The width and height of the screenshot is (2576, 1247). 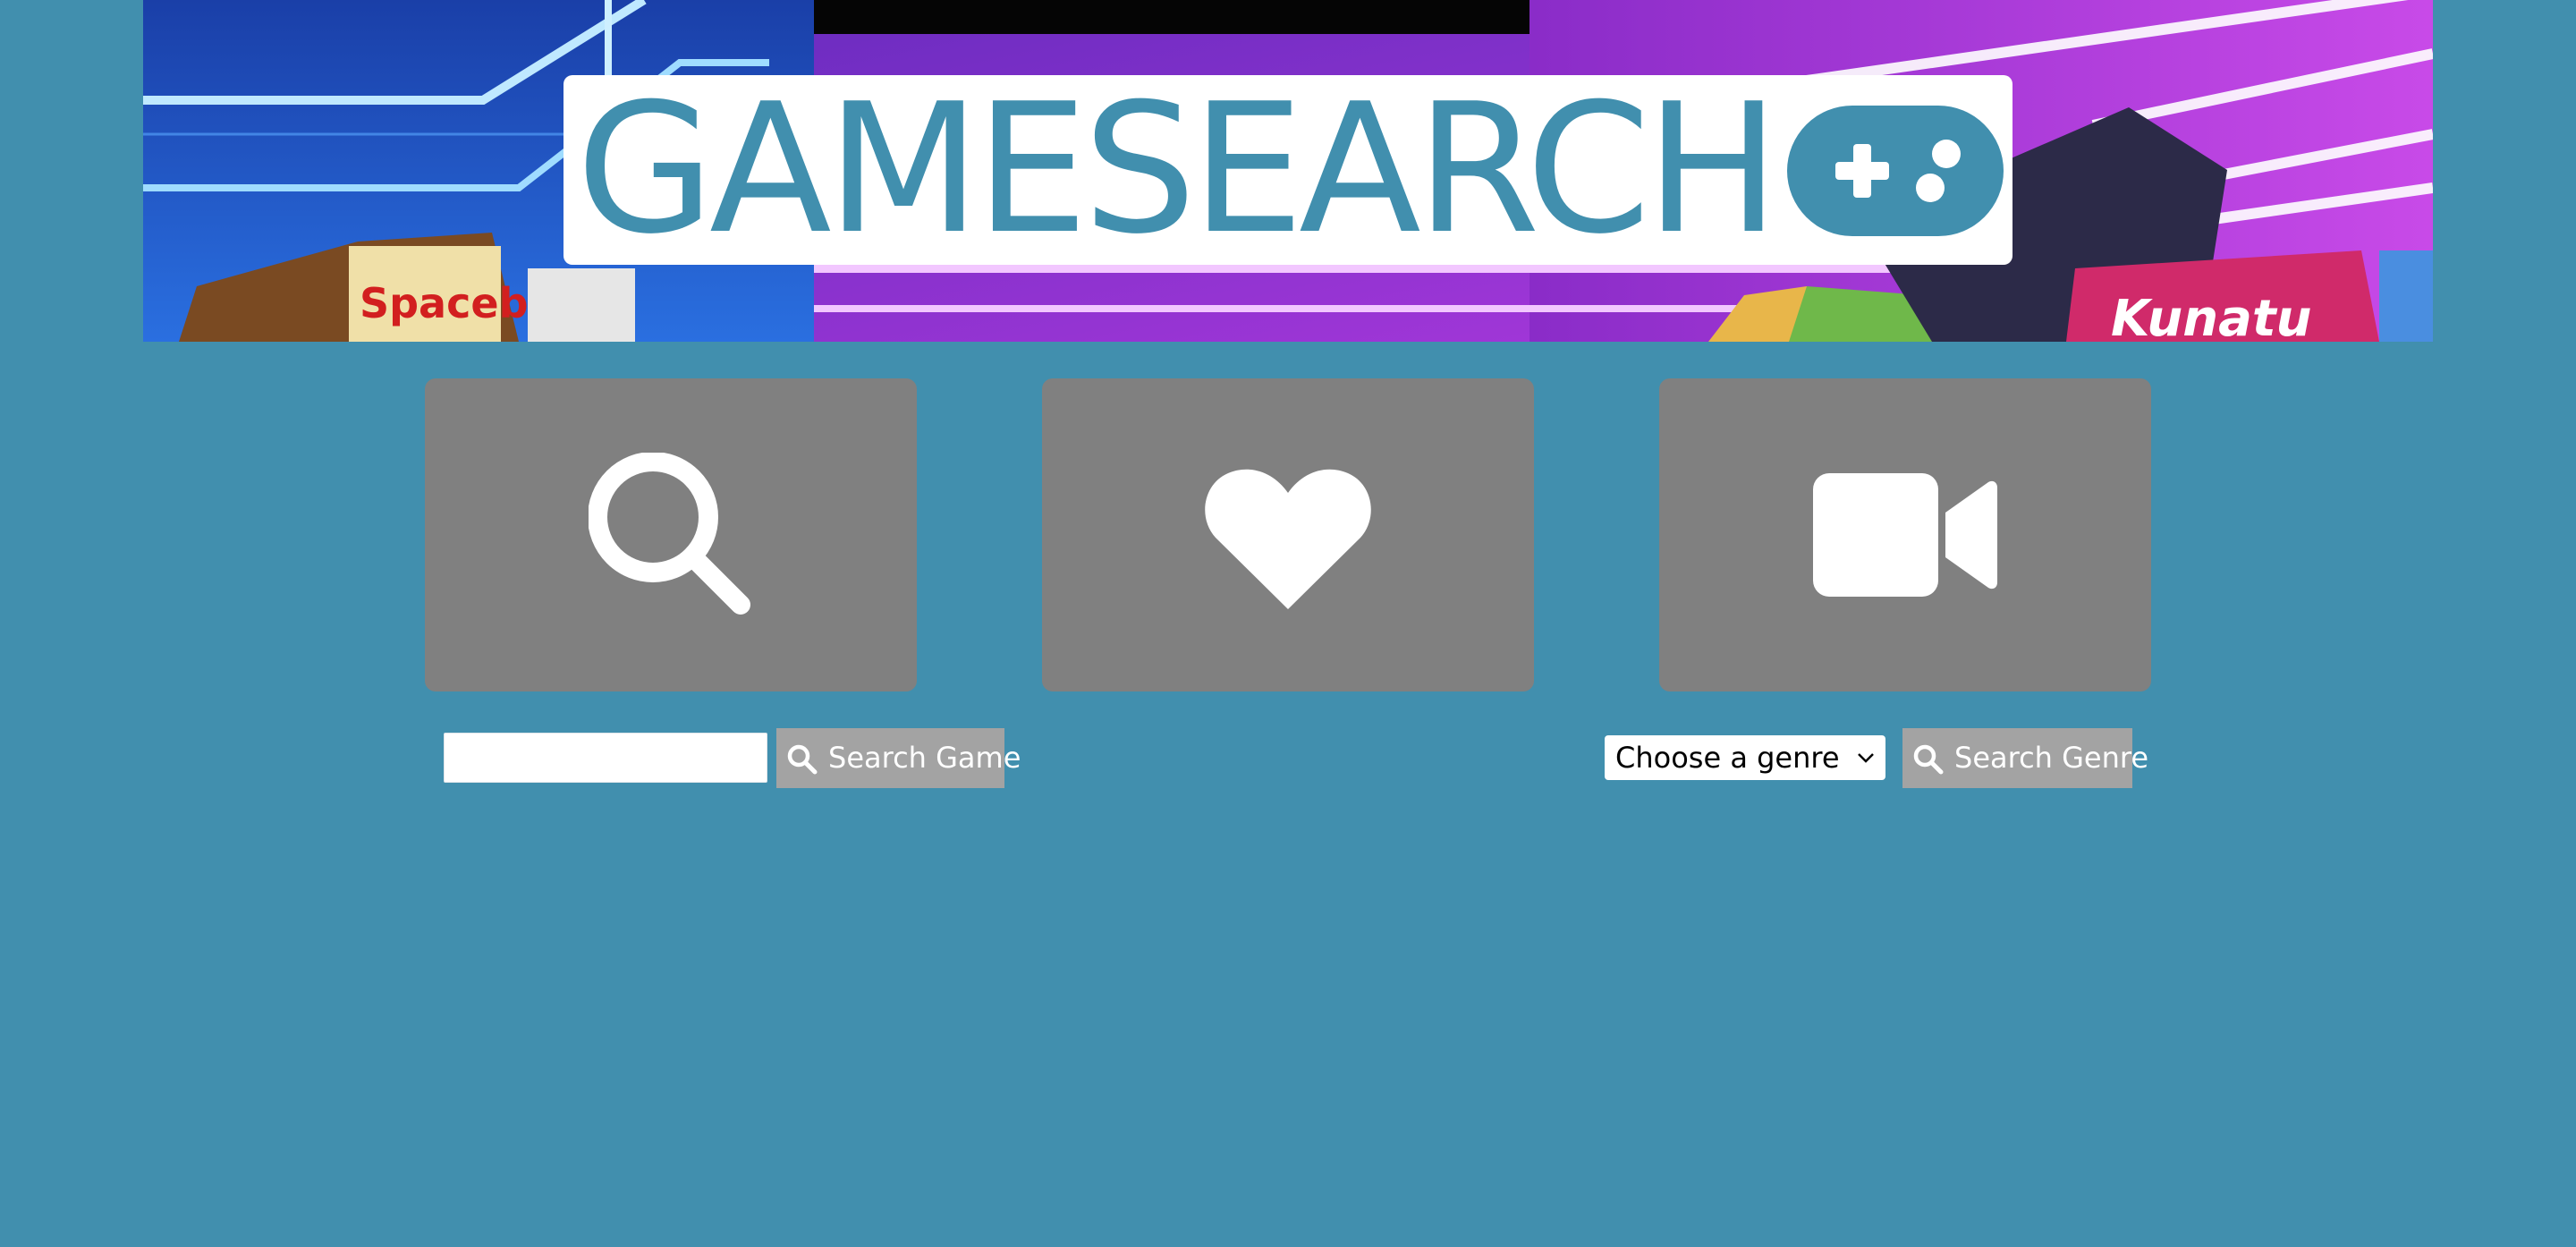 What do you see at coordinates (605, 758) in the screenshot?
I see `search-input` at bounding box center [605, 758].